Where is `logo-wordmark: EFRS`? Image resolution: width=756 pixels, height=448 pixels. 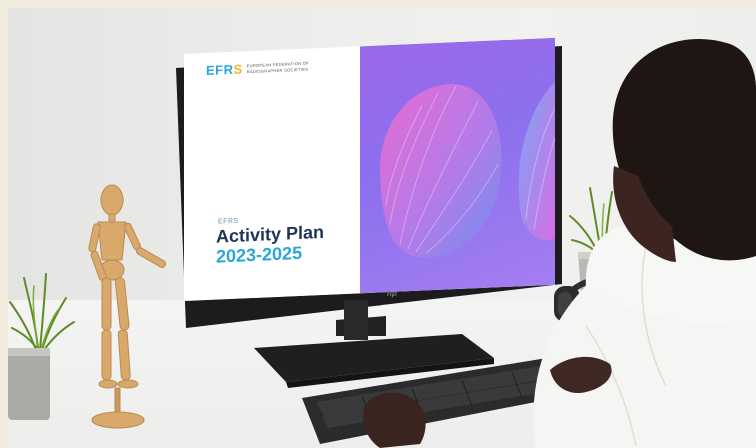
logo-wordmark: EFRS is located at coordinates (224, 70).